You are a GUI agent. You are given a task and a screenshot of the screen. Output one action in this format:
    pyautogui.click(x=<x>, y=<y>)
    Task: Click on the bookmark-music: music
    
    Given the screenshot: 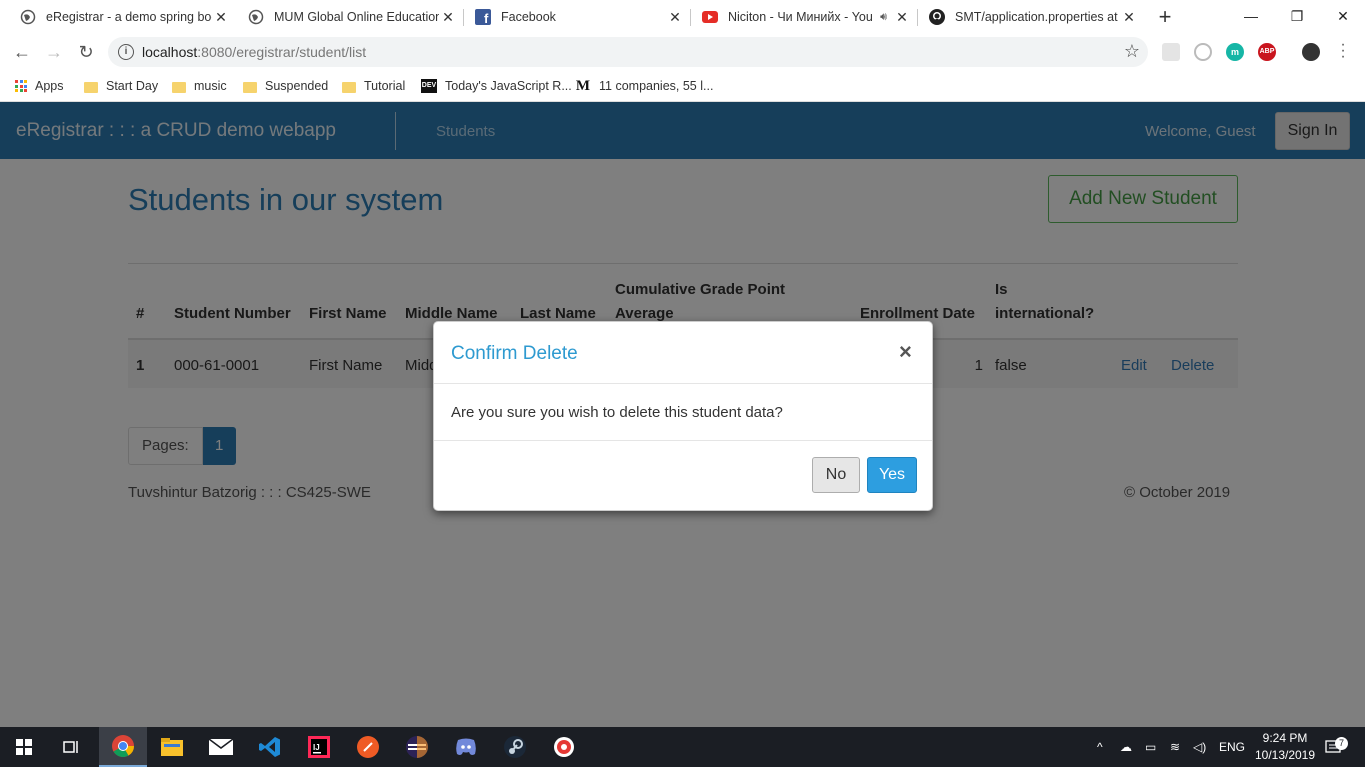 What is the action you would take?
    pyautogui.click(x=199, y=86)
    